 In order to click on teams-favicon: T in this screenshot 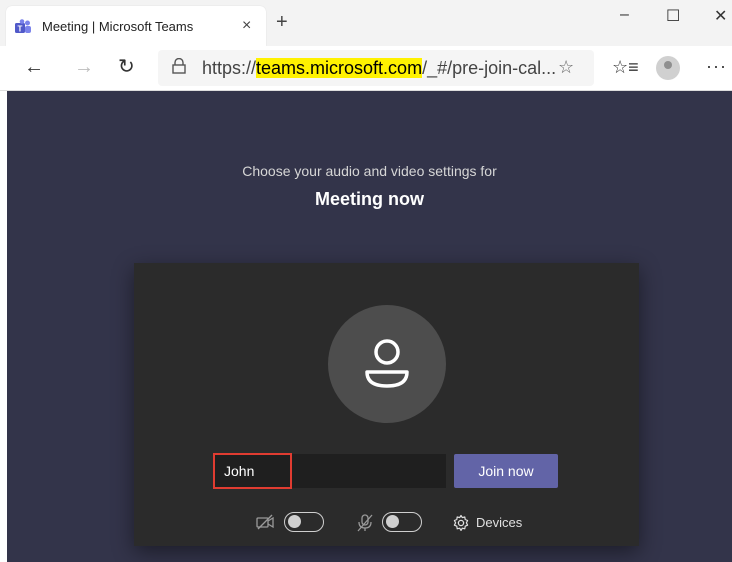, I will do `click(23, 26)`.